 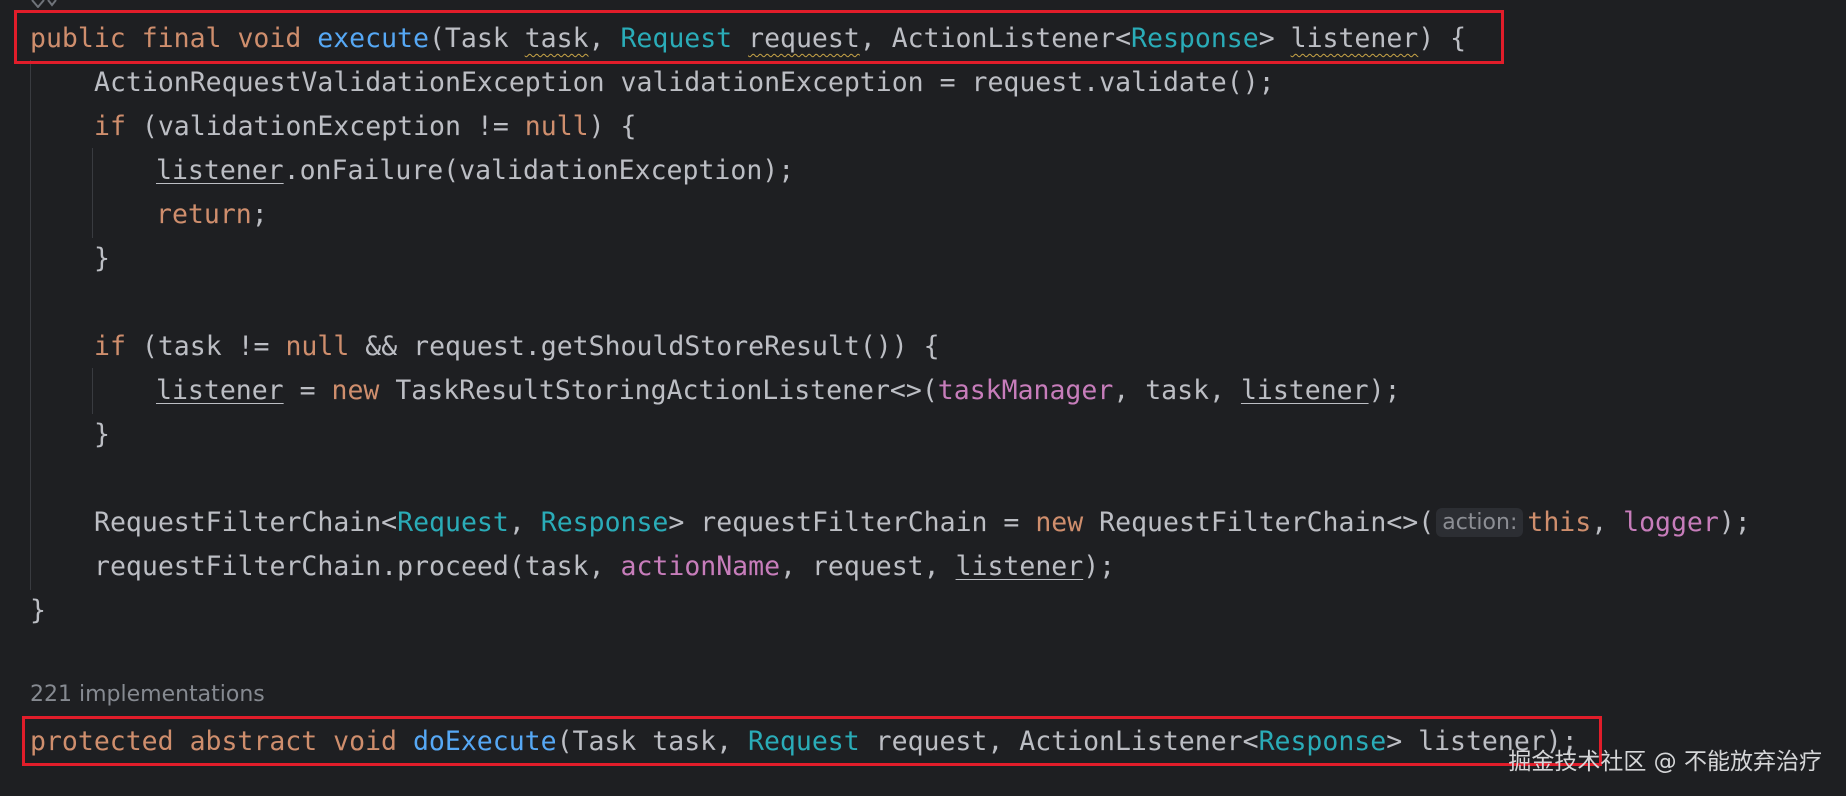 What do you see at coordinates (852, 522) in the screenshot?
I see `code-text: > requestFilterChain =` at bounding box center [852, 522].